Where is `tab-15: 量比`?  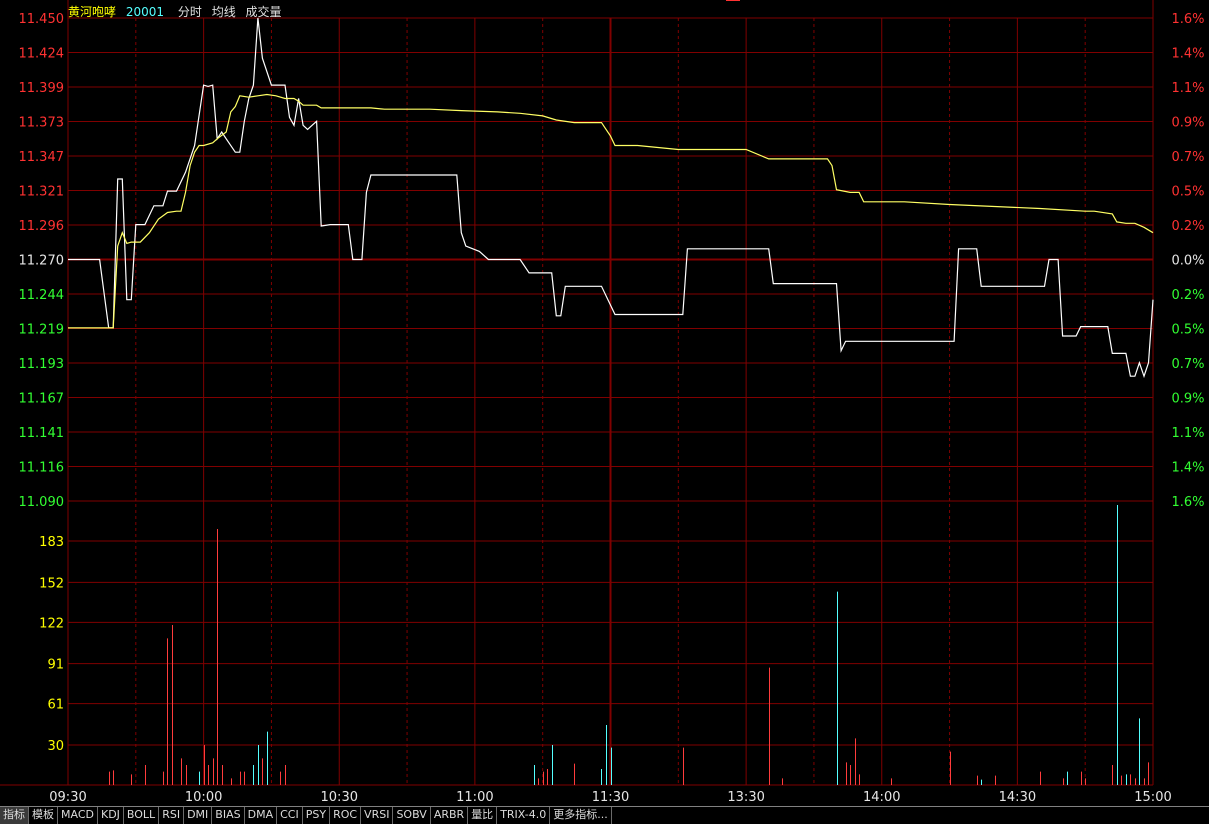
tab-15: 量比 is located at coordinates (483, 815).